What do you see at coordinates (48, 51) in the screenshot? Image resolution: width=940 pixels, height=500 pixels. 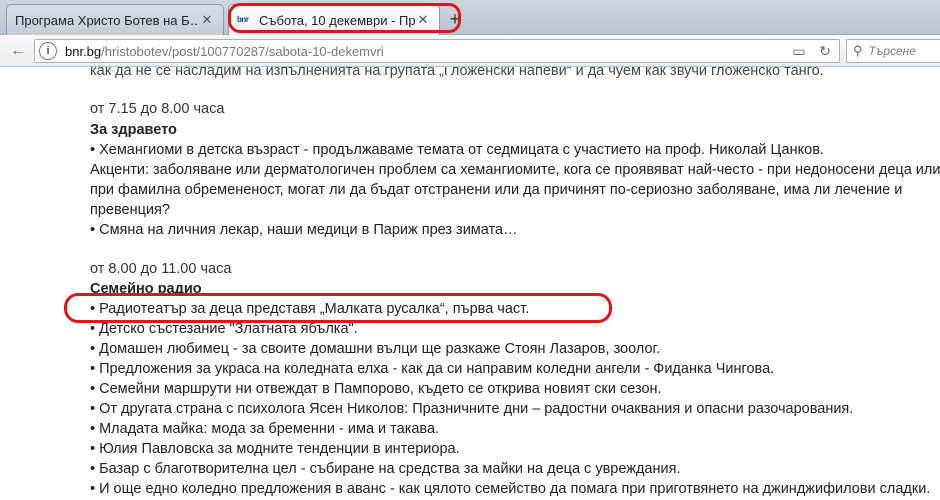 I see `site-info-icon: i` at bounding box center [48, 51].